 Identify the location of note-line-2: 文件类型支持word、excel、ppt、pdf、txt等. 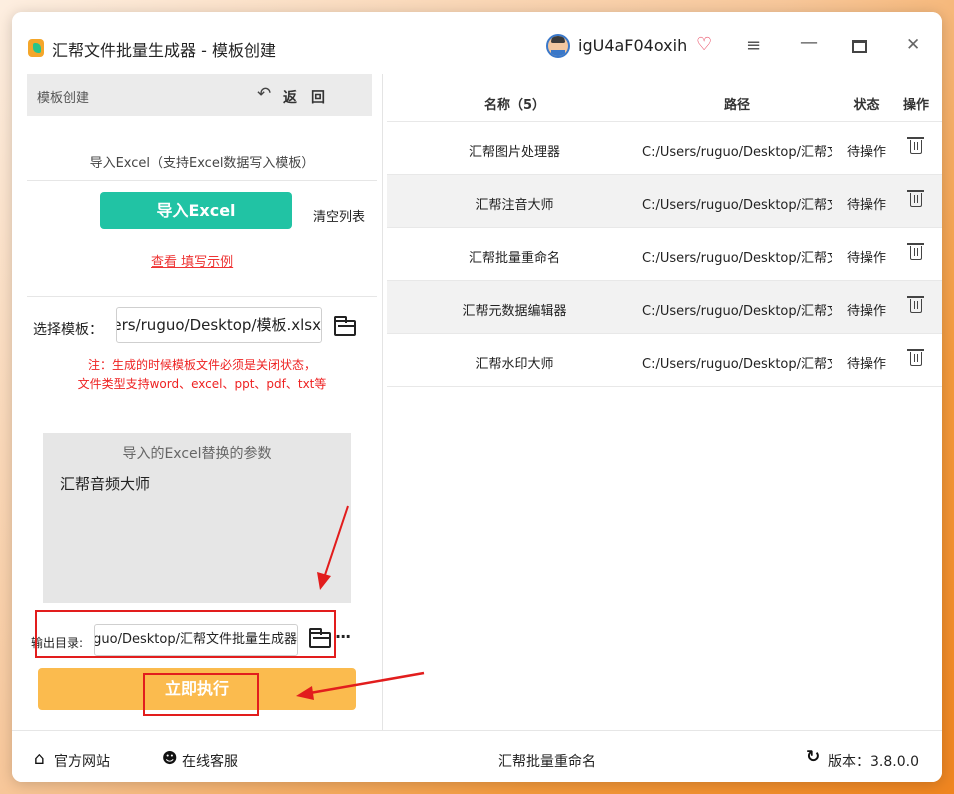
(202, 384).